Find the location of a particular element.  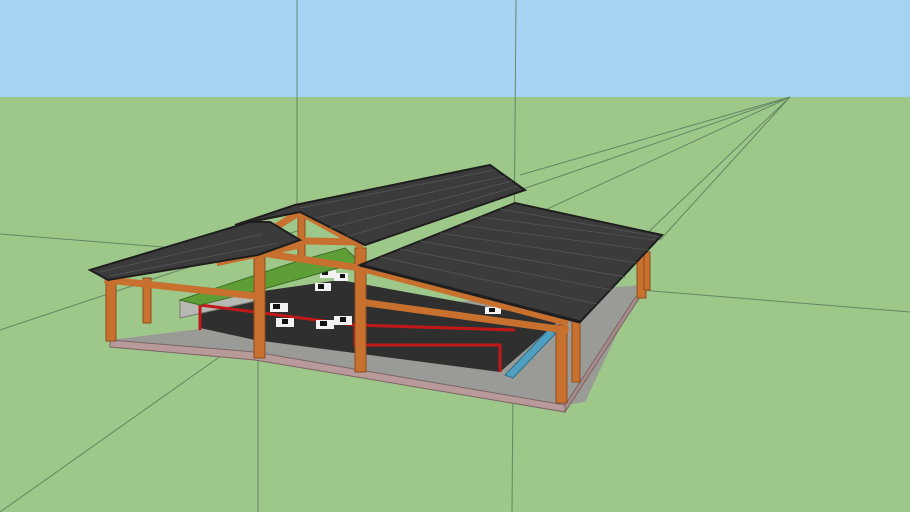

post-right-front is located at coordinates (561, 364).